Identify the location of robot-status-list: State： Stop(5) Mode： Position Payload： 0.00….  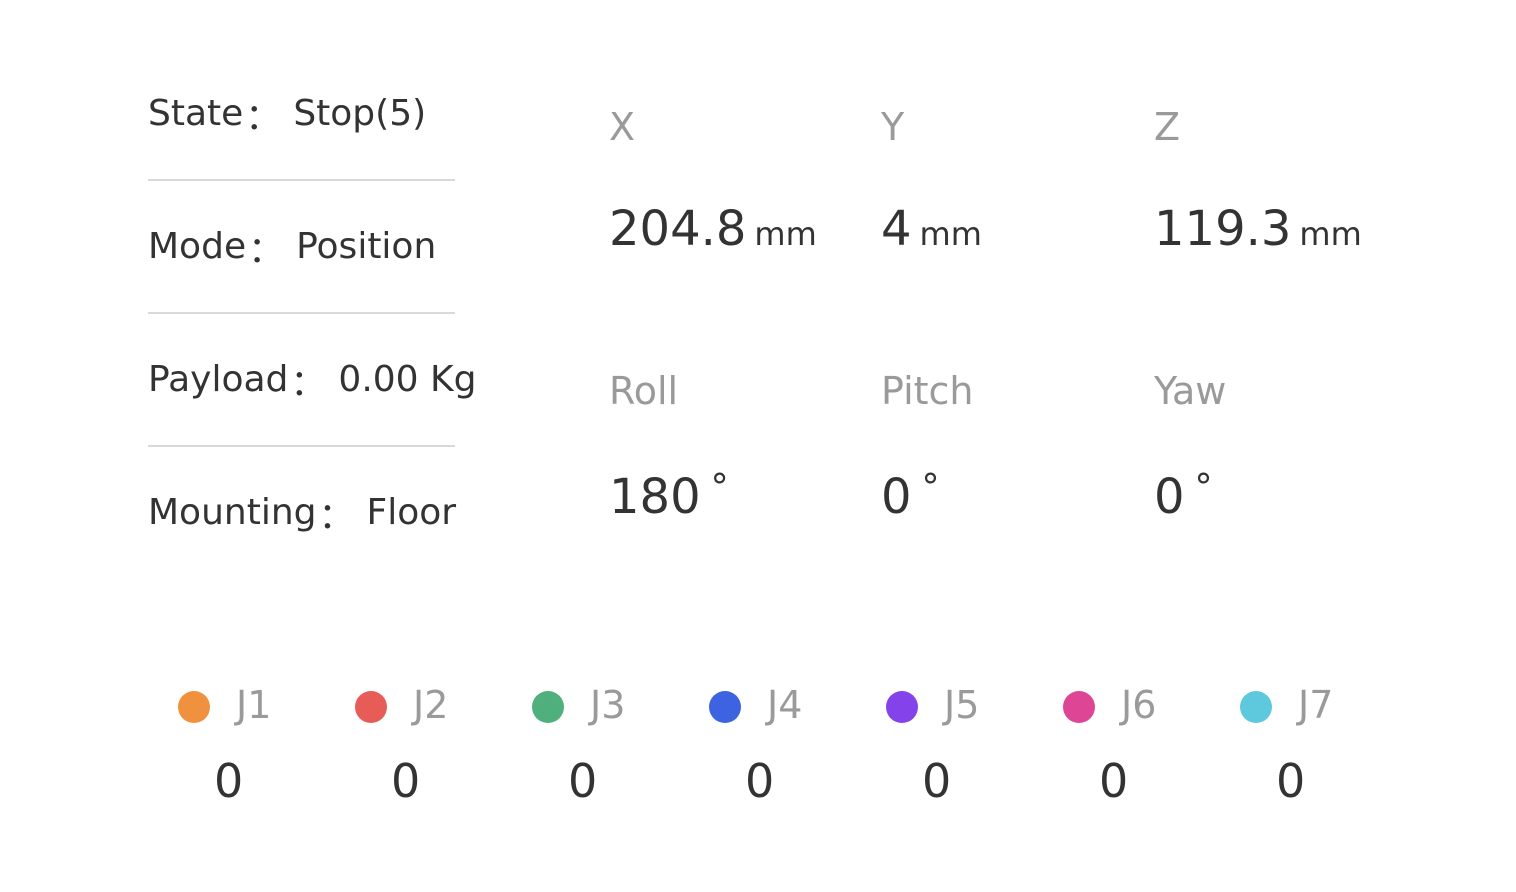
(312, 313).